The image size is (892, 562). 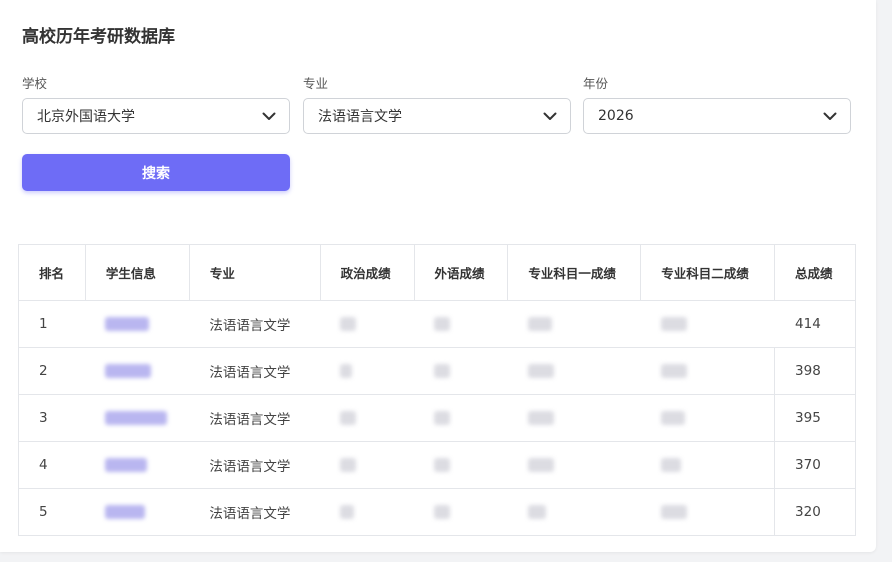 What do you see at coordinates (86, 117) in the screenshot?
I see `school-select-value: 北京外国语大学` at bounding box center [86, 117].